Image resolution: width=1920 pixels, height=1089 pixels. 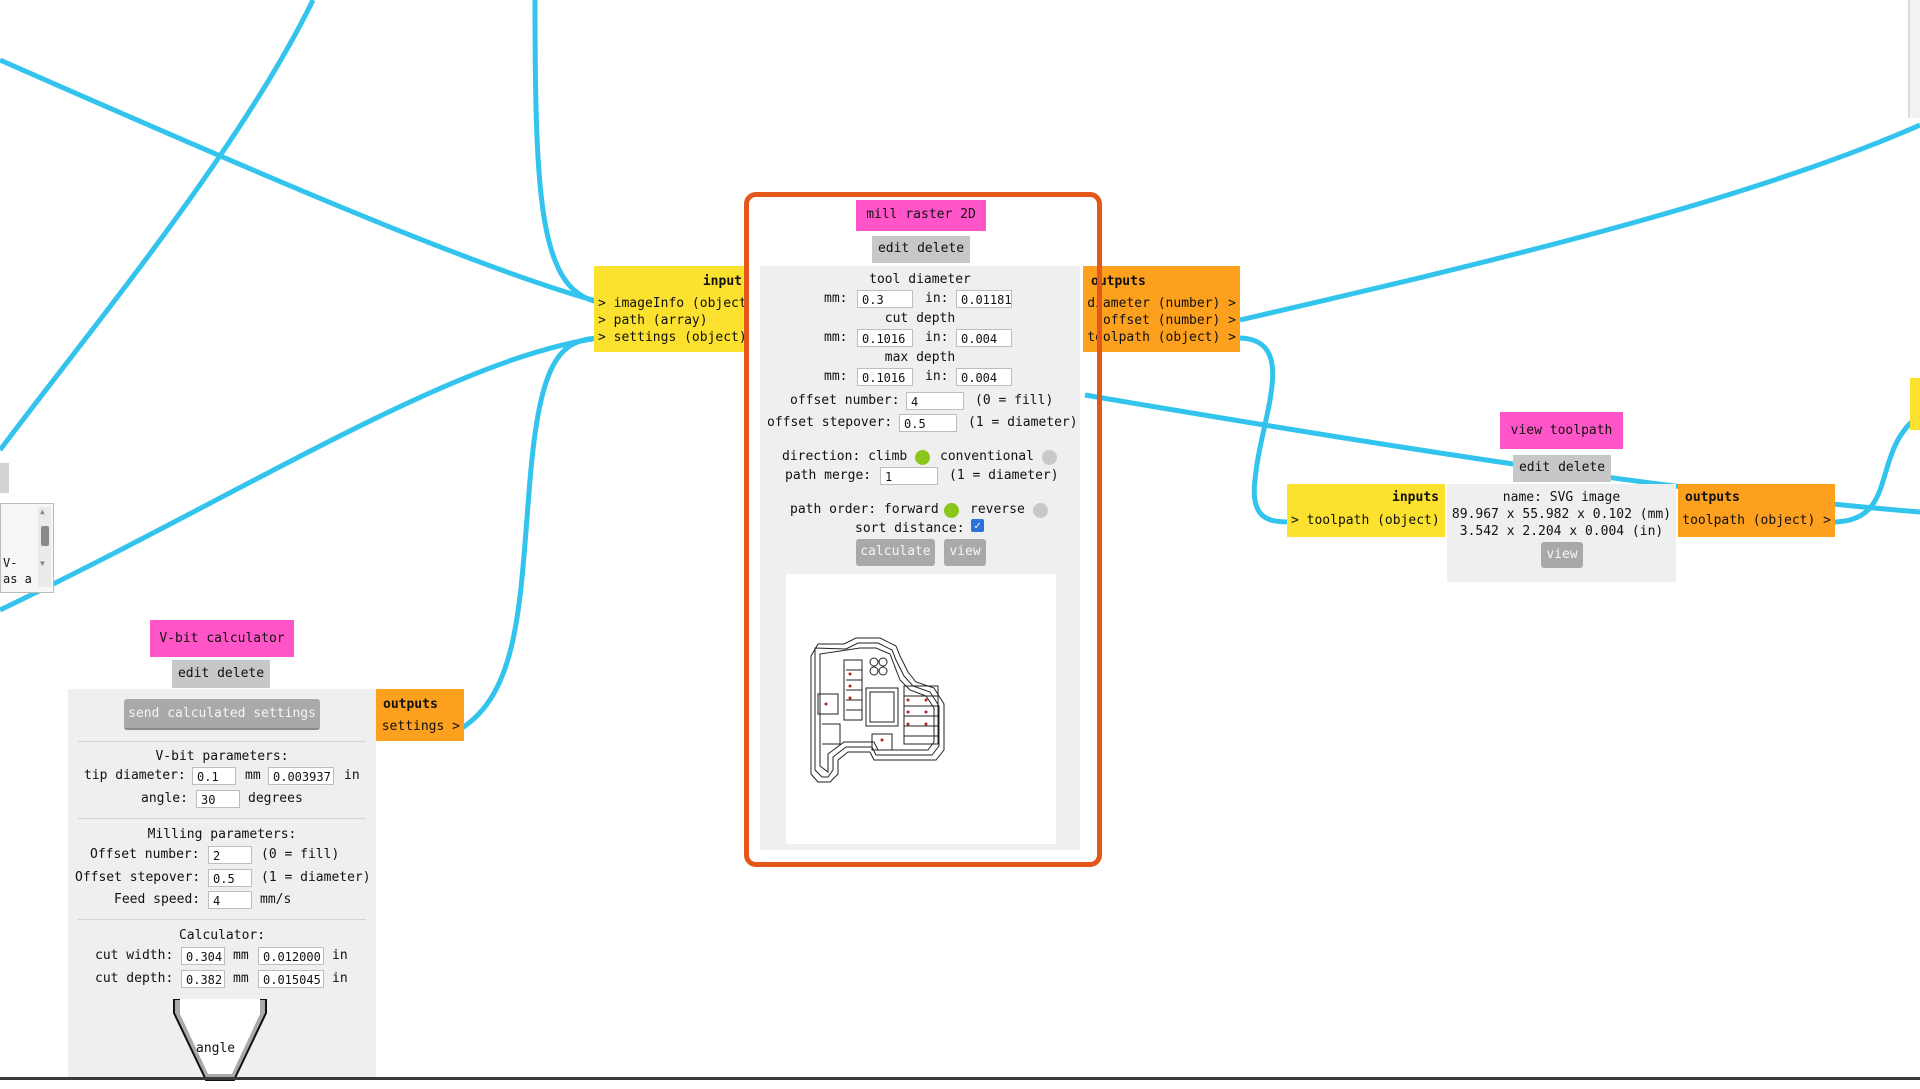 What do you see at coordinates (42, 511) in the screenshot?
I see `scroll-up-icon: ▲` at bounding box center [42, 511].